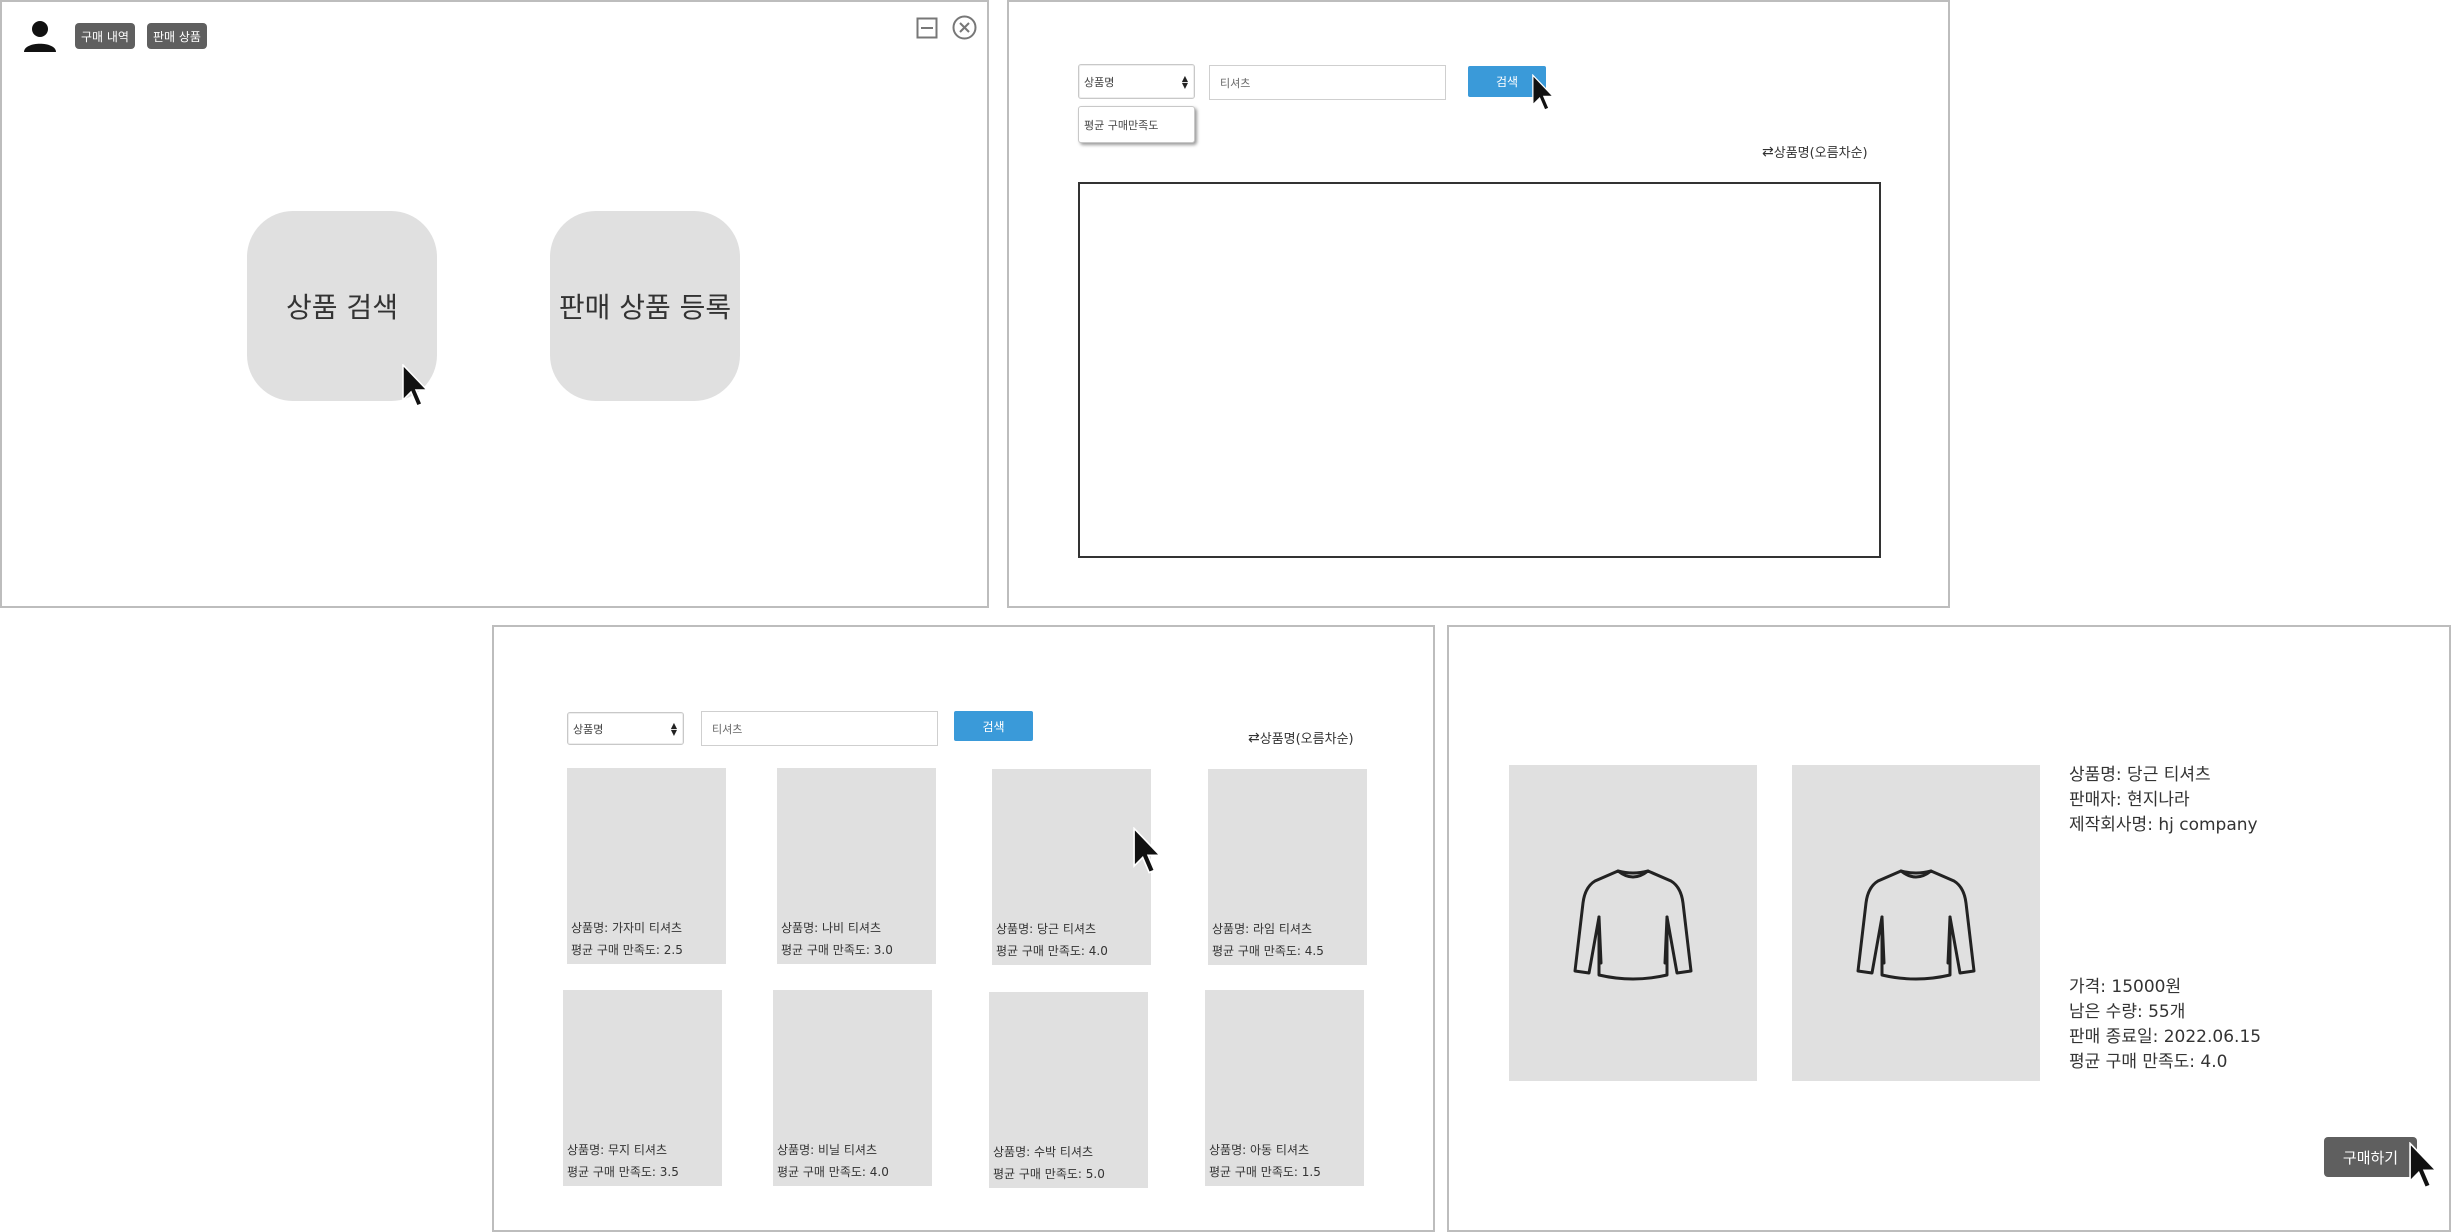  Describe the element at coordinates (645, 306) in the screenshot. I see `register-product-button: 판매 상품 등록` at that location.